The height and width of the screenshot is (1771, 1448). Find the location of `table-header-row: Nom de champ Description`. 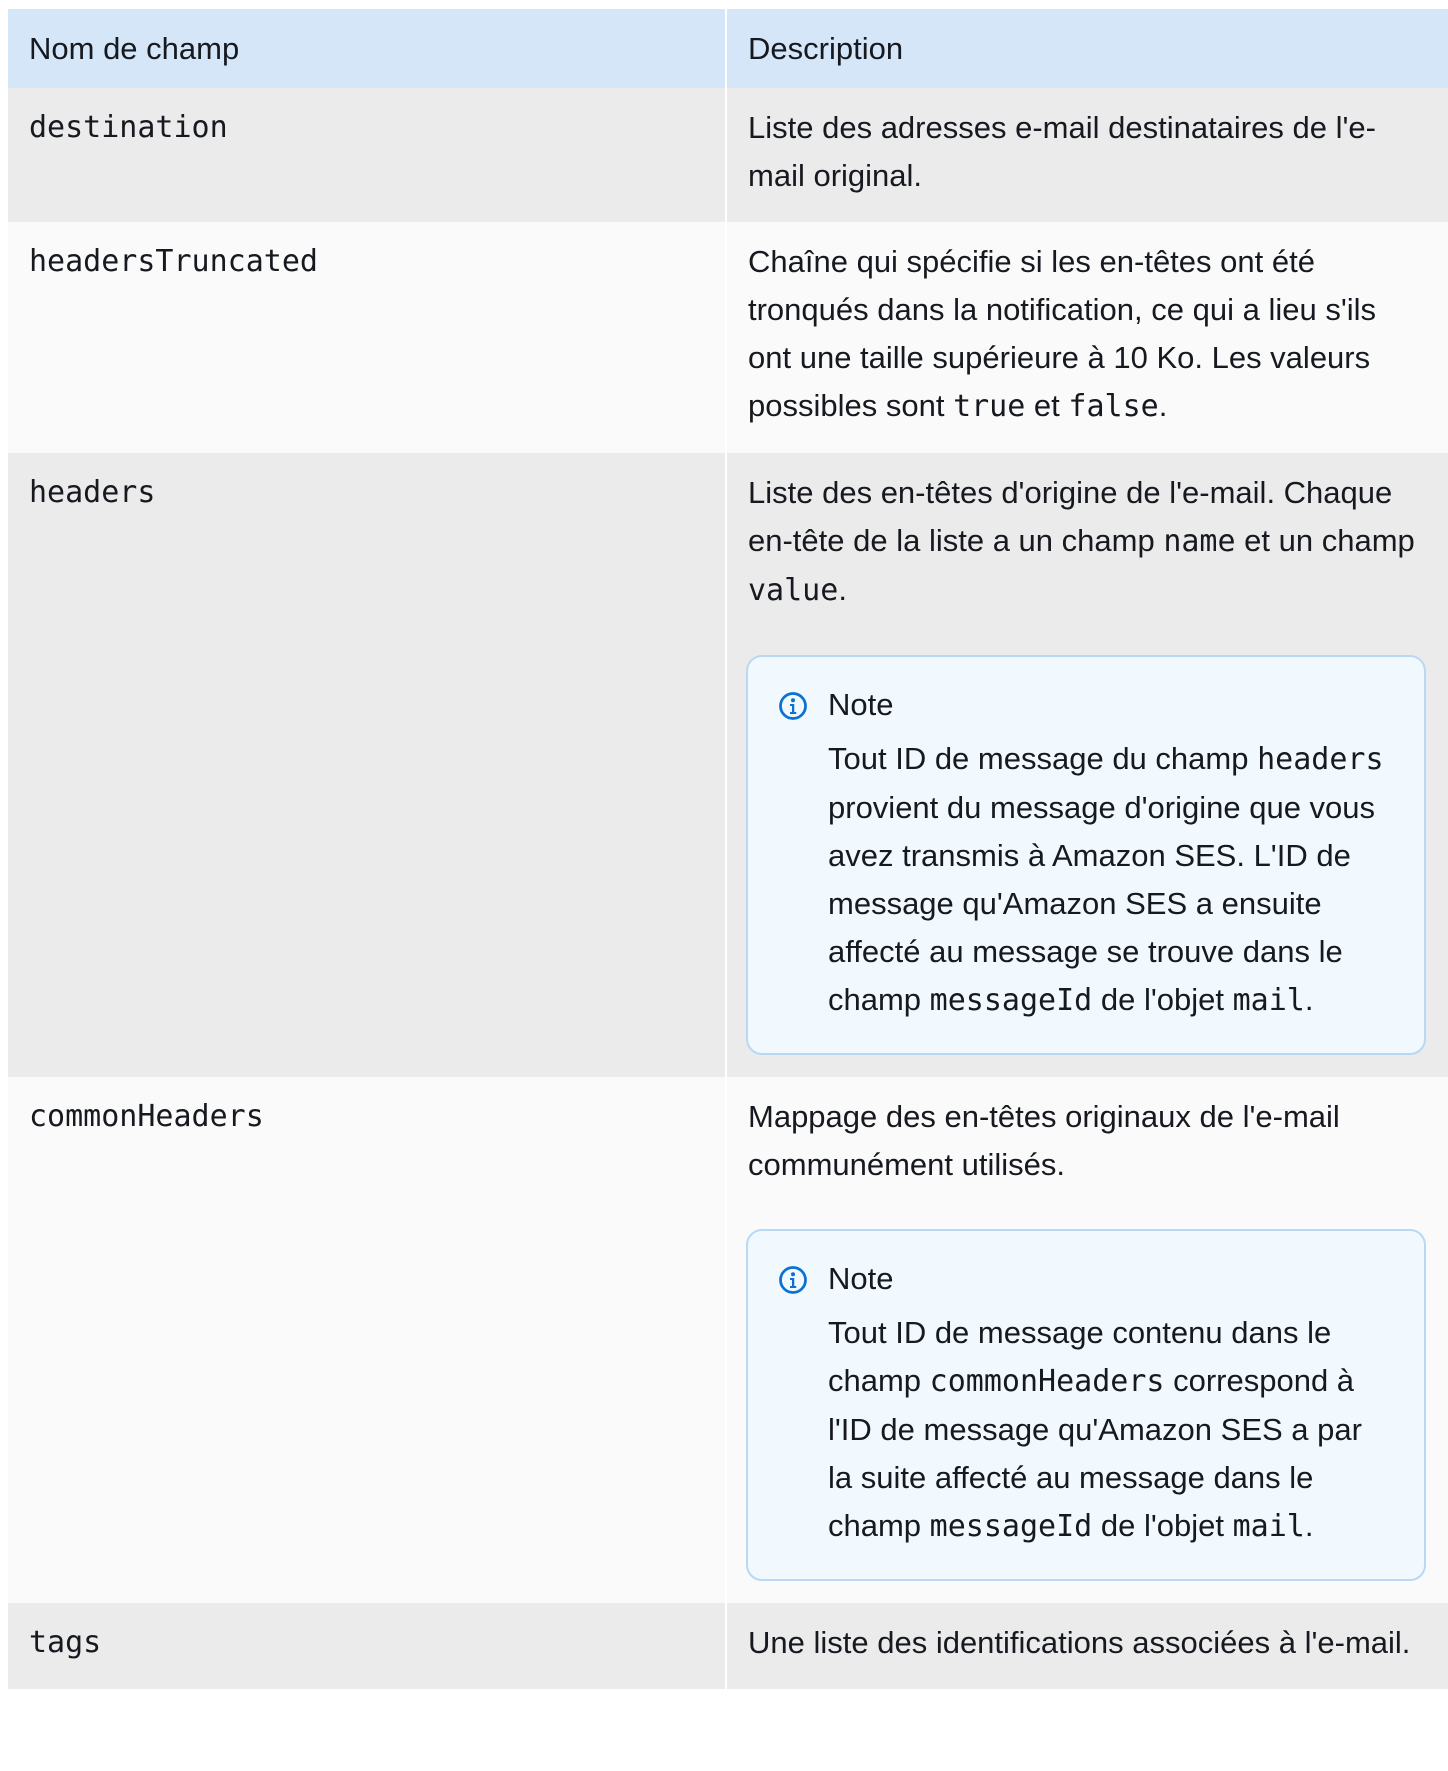

table-header-row: Nom de champ Description is located at coordinates (728, 48).